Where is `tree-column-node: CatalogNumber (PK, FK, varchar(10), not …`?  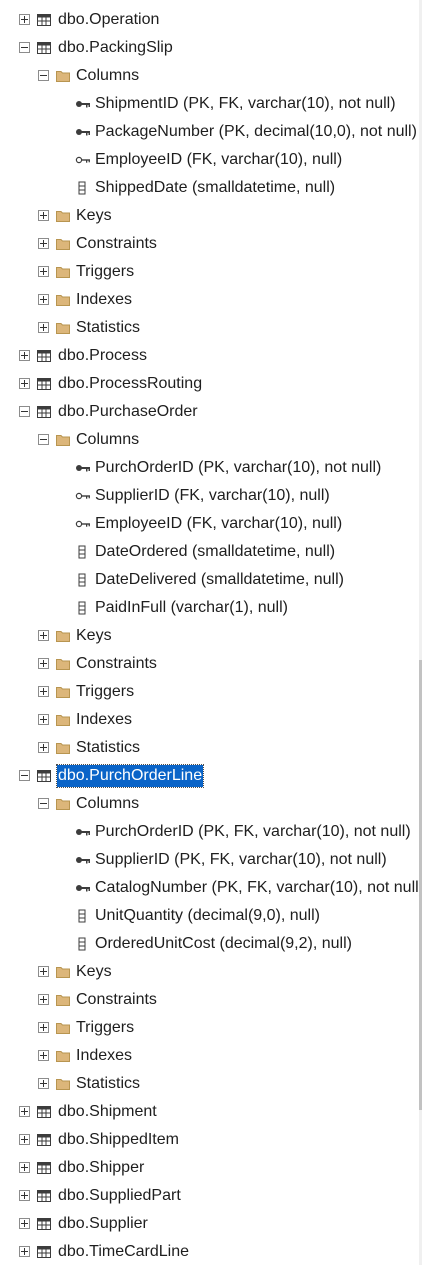
tree-column-node: CatalogNumber (PK, FK, varchar(10), not … is located at coordinates (209, 888).